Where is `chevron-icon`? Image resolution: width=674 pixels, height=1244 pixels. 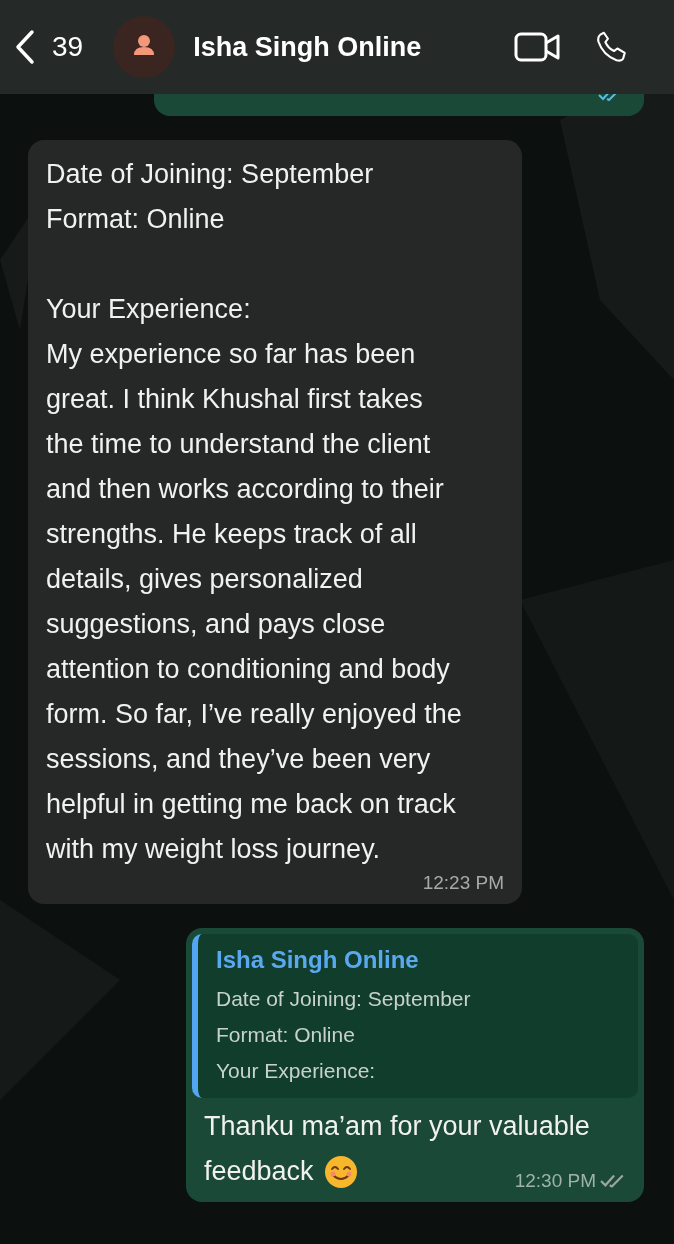
chevron-icon is located at coordinates (25, 47).